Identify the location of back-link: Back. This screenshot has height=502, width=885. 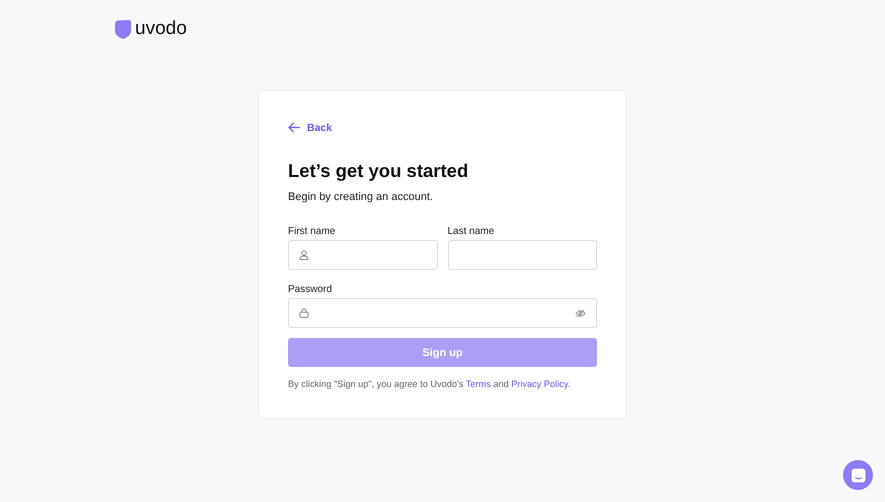
(310, 128).